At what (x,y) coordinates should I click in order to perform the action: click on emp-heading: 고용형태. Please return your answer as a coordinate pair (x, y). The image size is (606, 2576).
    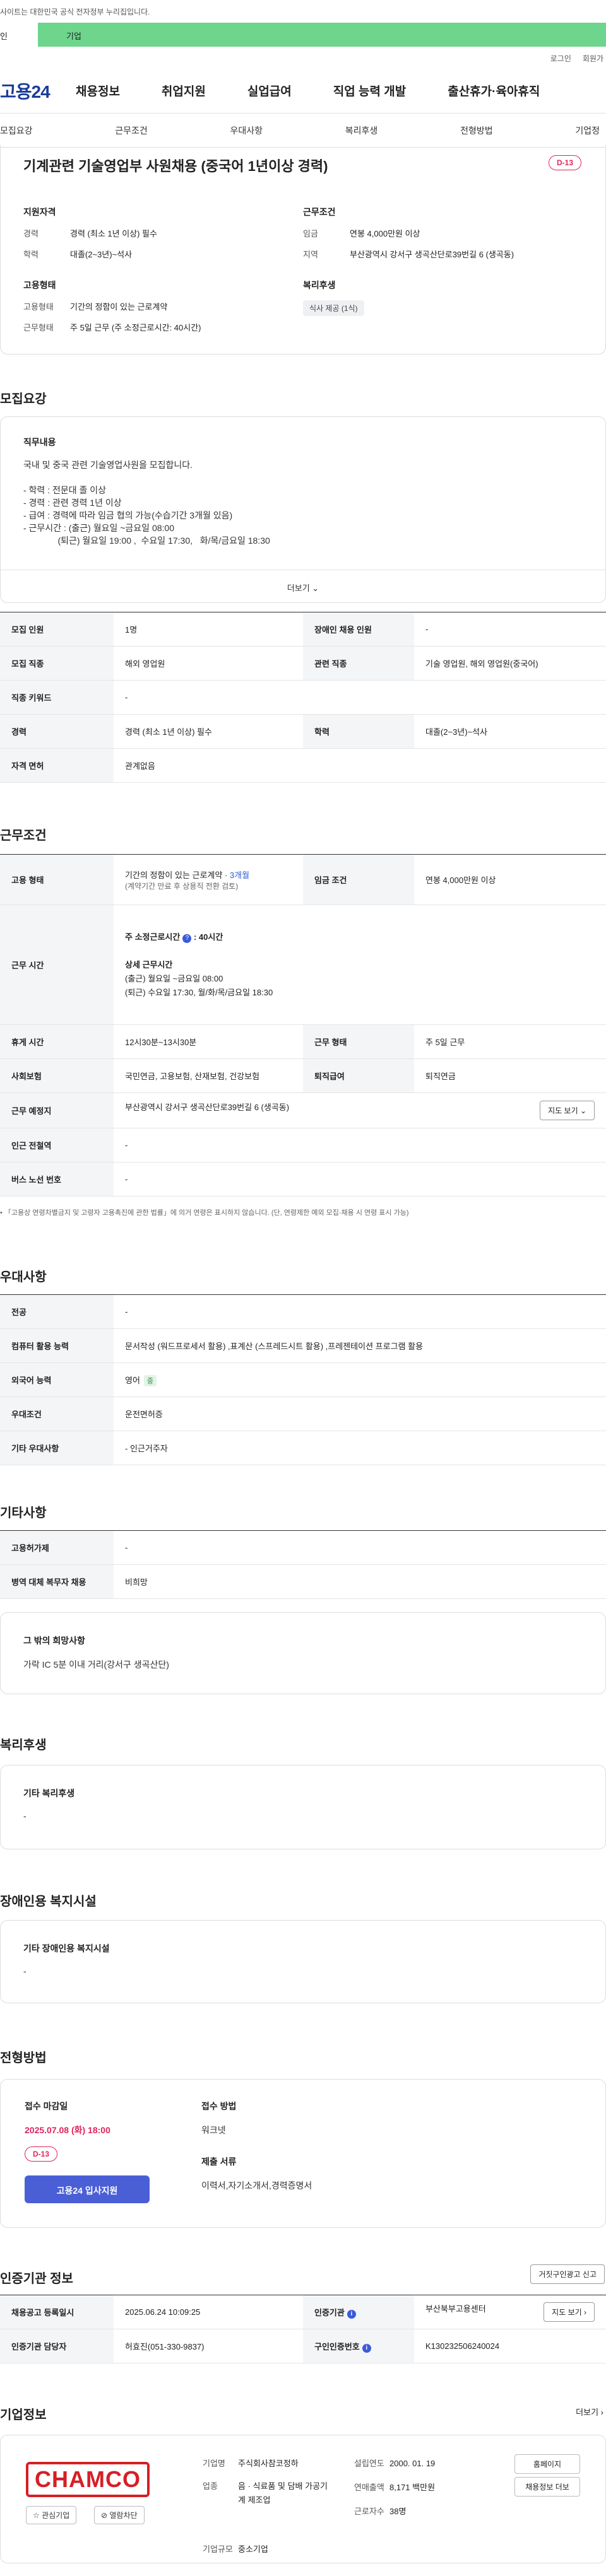
    Looking at the image, I should click on (39, 285).